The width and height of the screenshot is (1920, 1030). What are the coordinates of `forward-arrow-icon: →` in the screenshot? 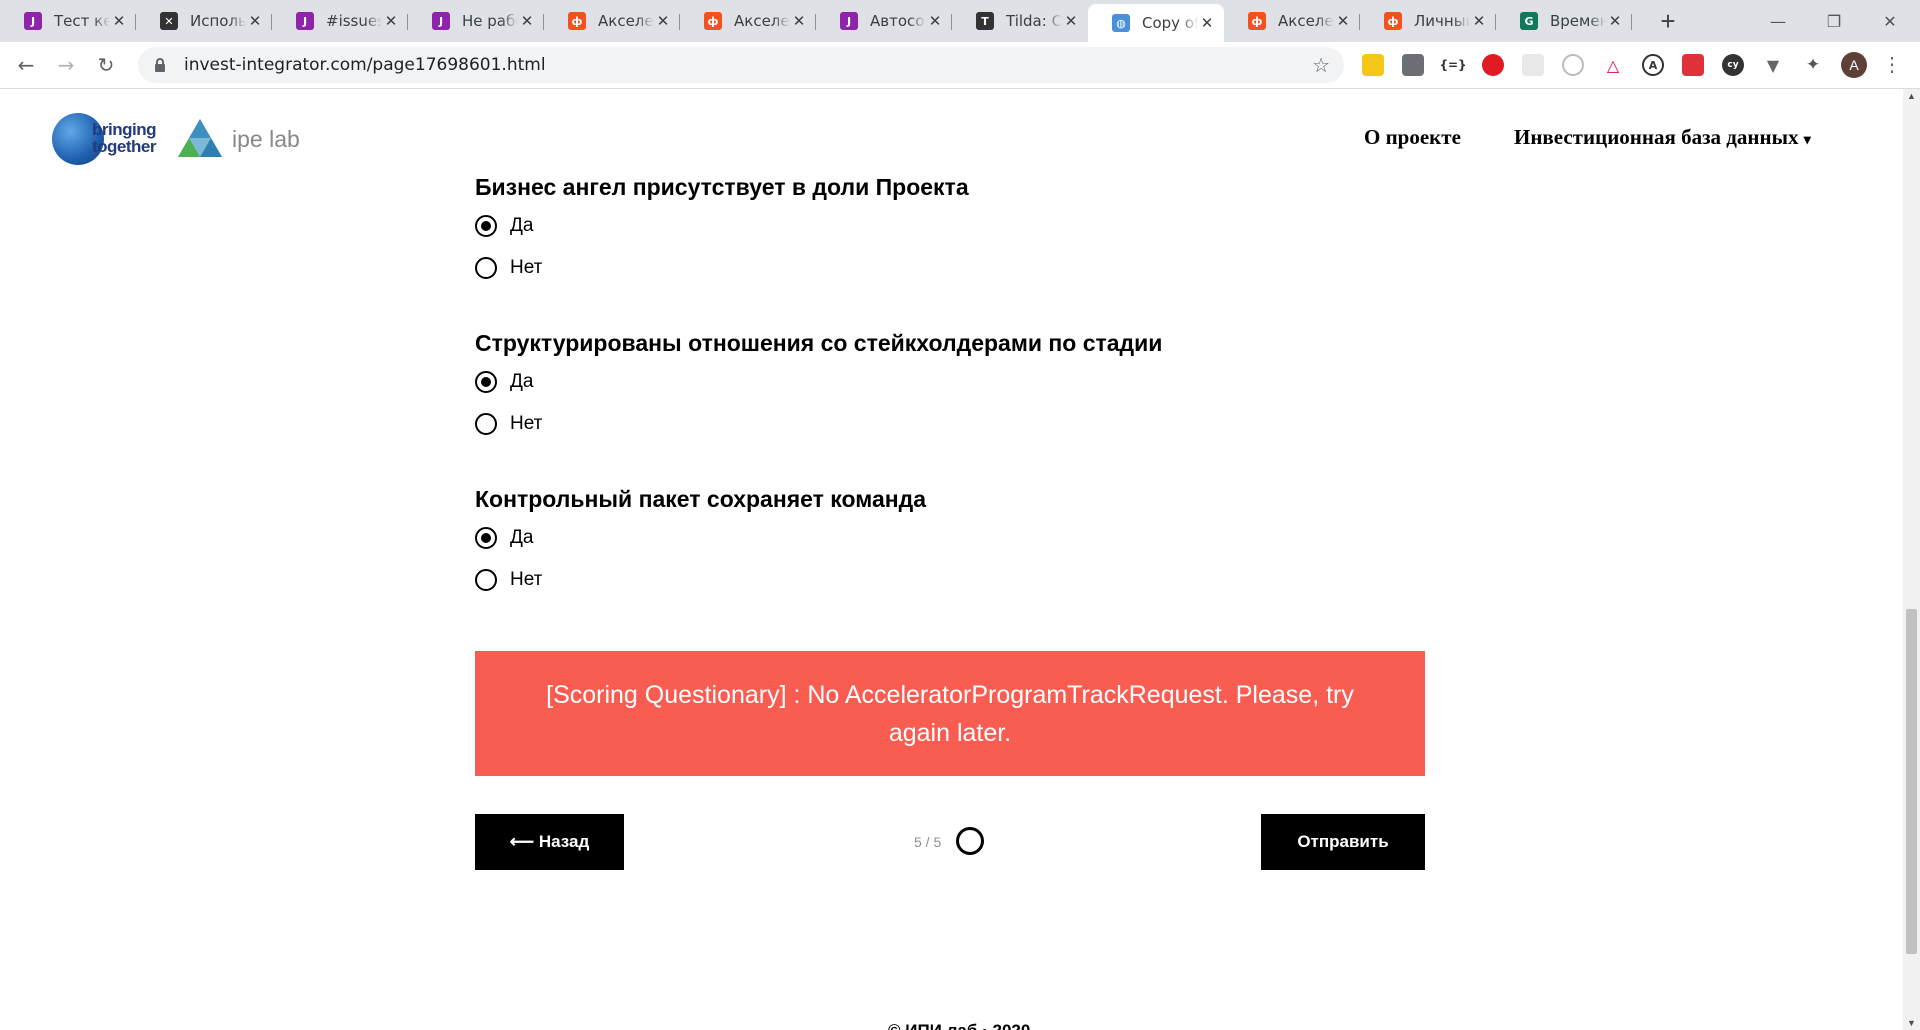 It's located at (66, 65).